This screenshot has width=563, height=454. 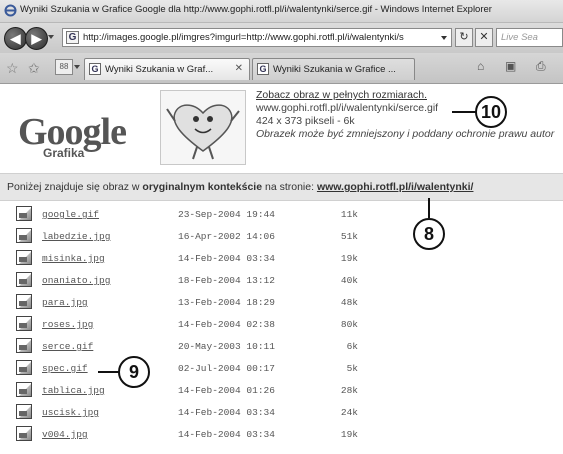 I want to click on file-size: 5k, so click(x=352, y=368).